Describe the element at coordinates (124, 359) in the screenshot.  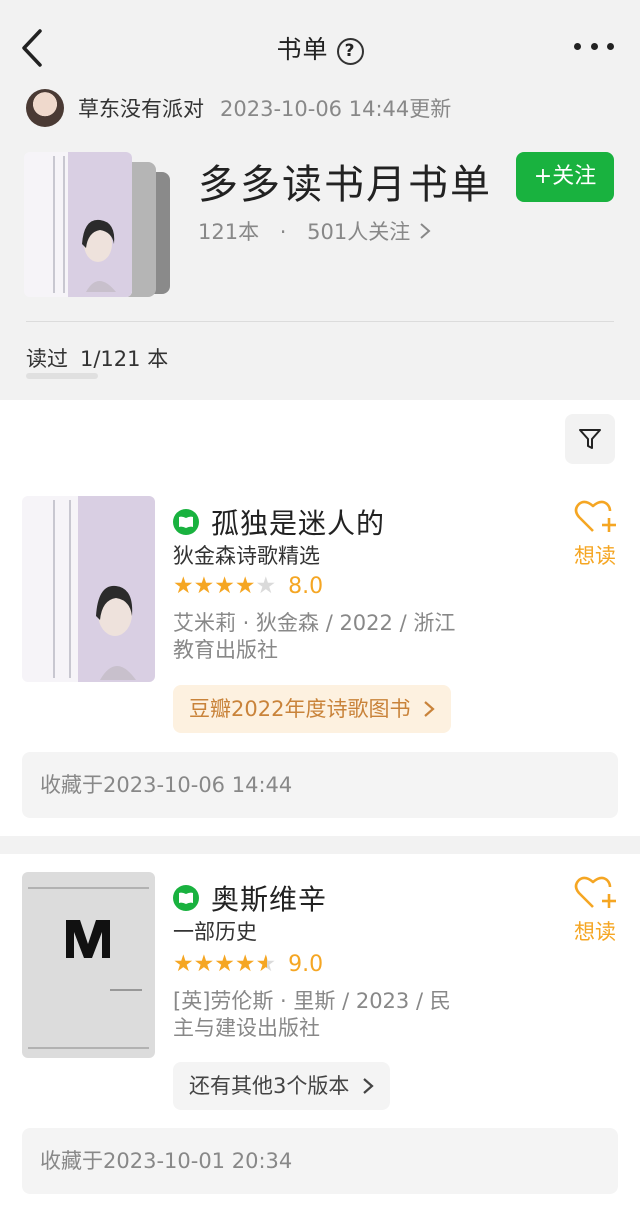
I see `read-count: 1/121 本` at that location.